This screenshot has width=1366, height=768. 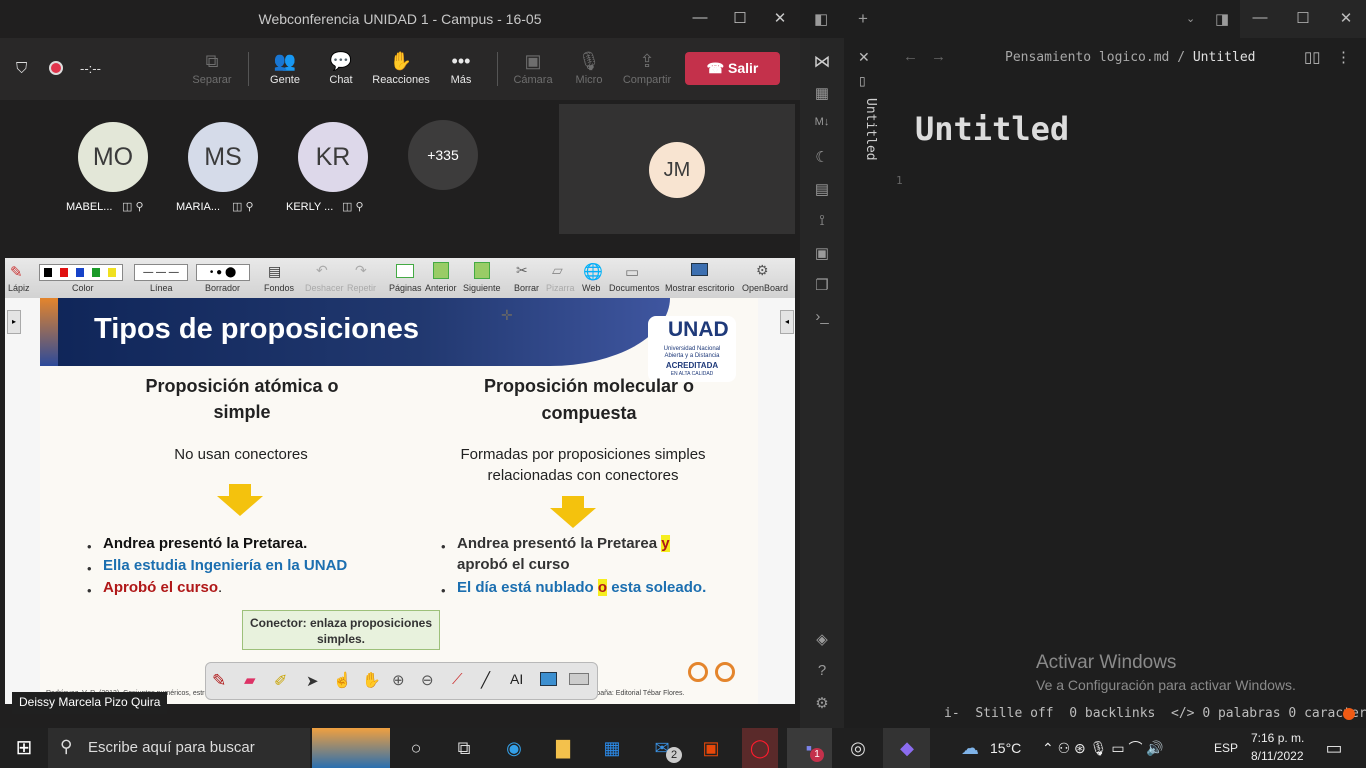 I want to click on app-icon: ◎, so click(x=858, y=748).